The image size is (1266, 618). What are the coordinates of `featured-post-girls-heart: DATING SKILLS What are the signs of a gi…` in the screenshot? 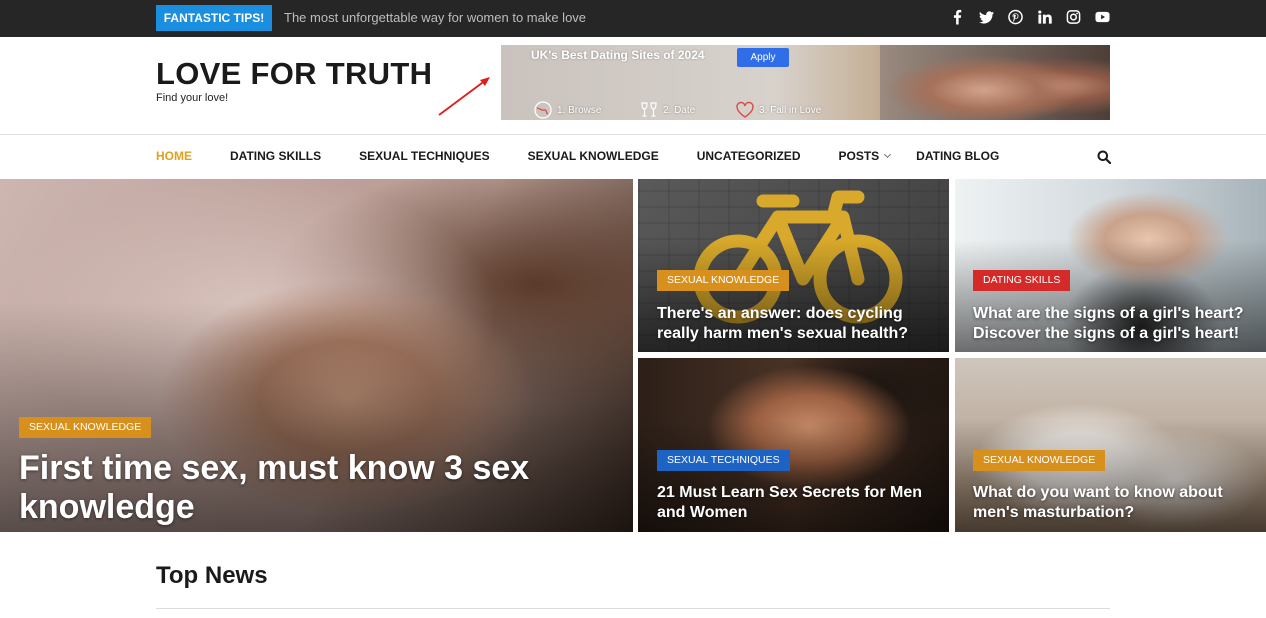 It's located at (1110, 265).